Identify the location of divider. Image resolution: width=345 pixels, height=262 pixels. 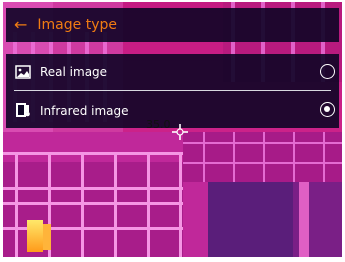
(172, 90).